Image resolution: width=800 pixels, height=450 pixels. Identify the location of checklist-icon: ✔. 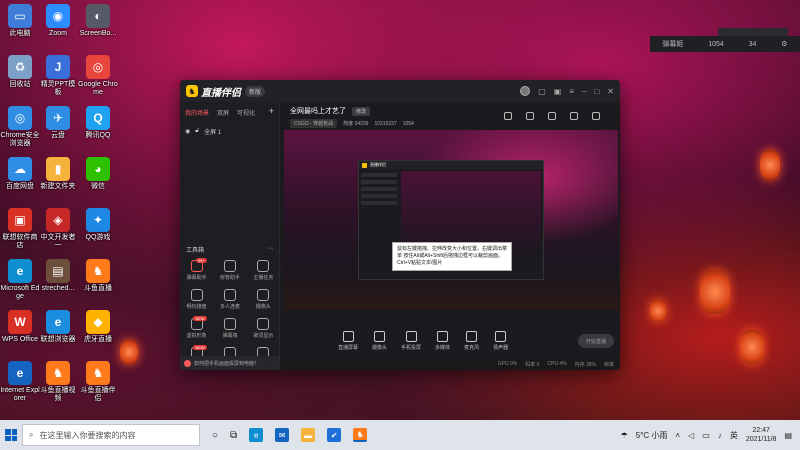
(334, 435).